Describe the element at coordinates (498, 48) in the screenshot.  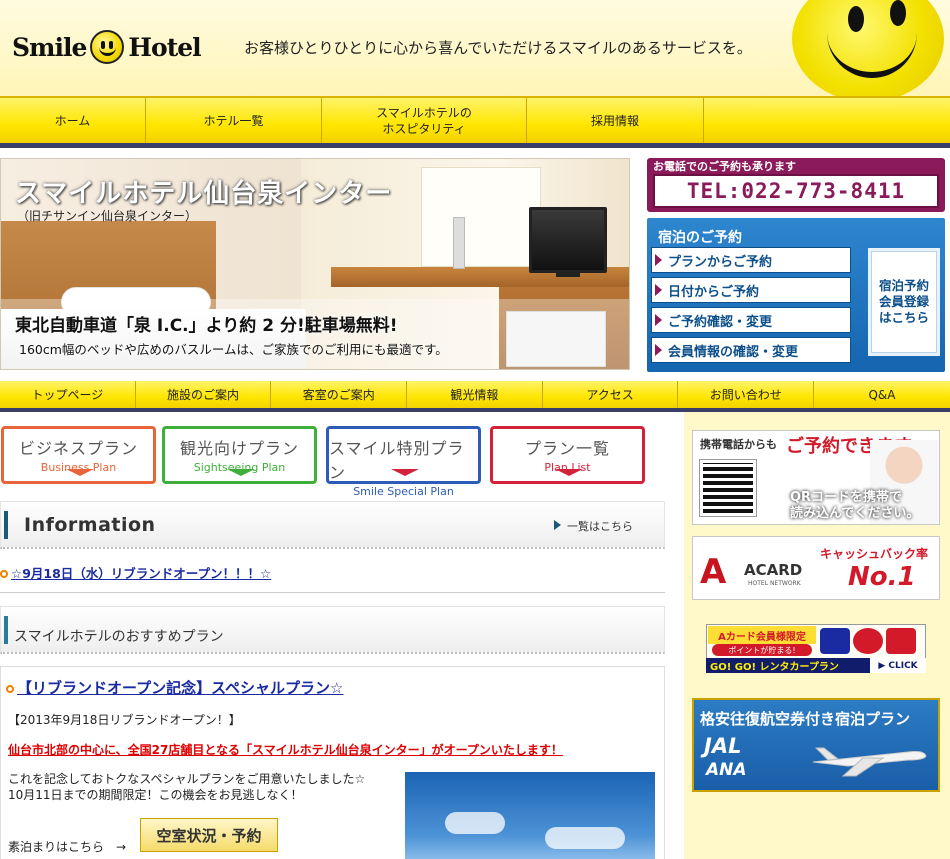
I see `tagline: お客様ひとりひとりに心から喜んでいただけるスマイルのあるサービスを。` at that location.